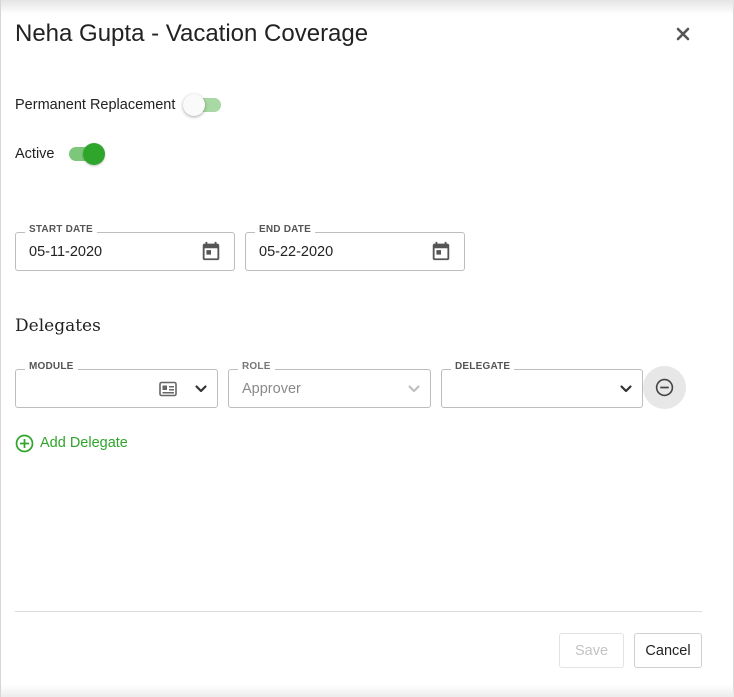 The height and width of the screenshot is (697, 734). Describe the element at coordinates (58, 326) in the screenshot. I see `delegates-heading: Delegates` at that location.